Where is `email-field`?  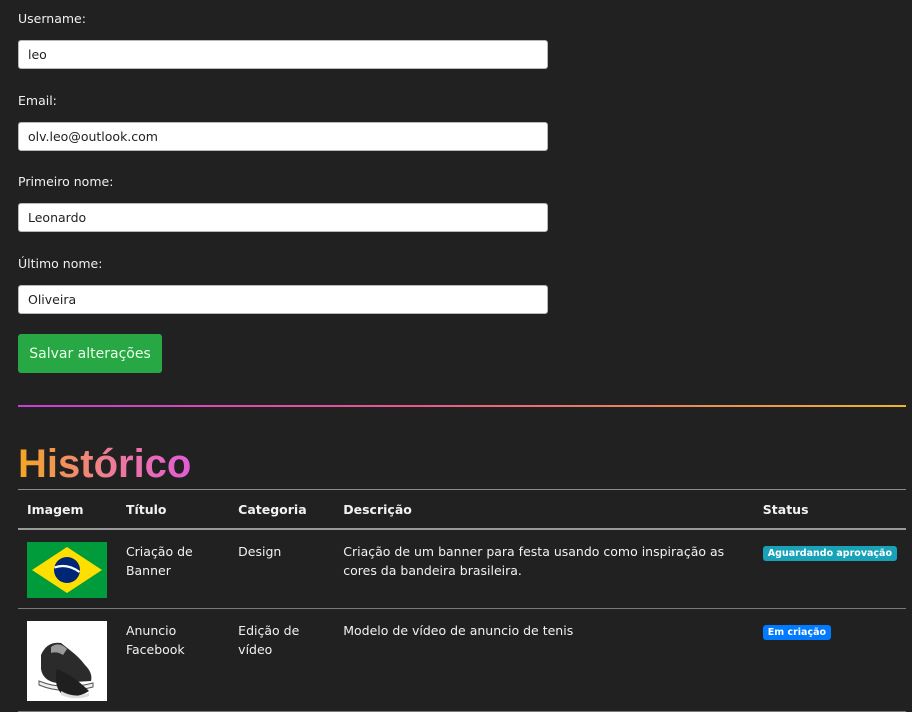
email-field is located at coordinates (283, 136).